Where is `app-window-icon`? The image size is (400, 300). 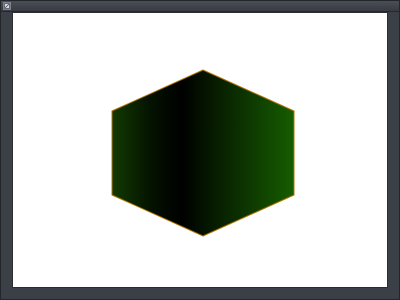
app-window-icon is located at coordinates (7, 6).